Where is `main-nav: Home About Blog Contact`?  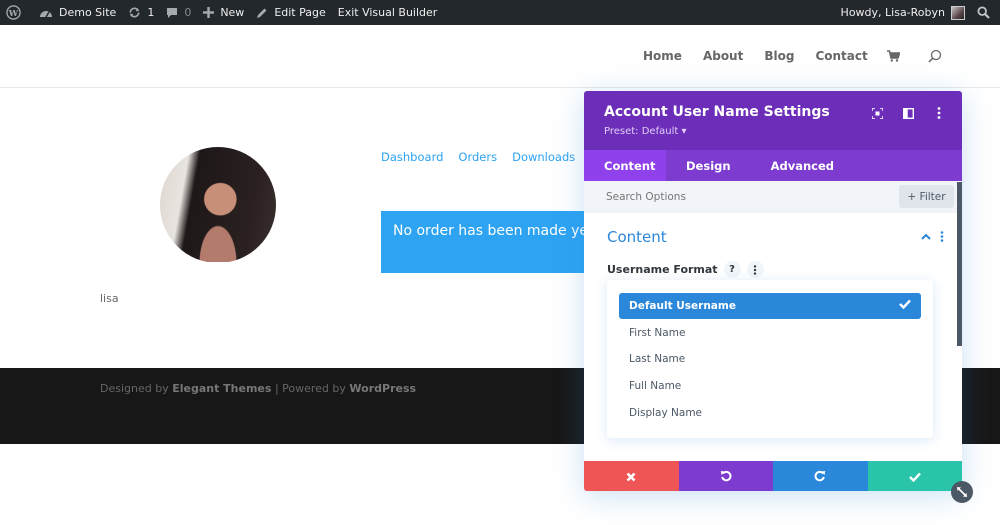 main-nav: Home About Blog Contact is located at coordinates (792, 56).